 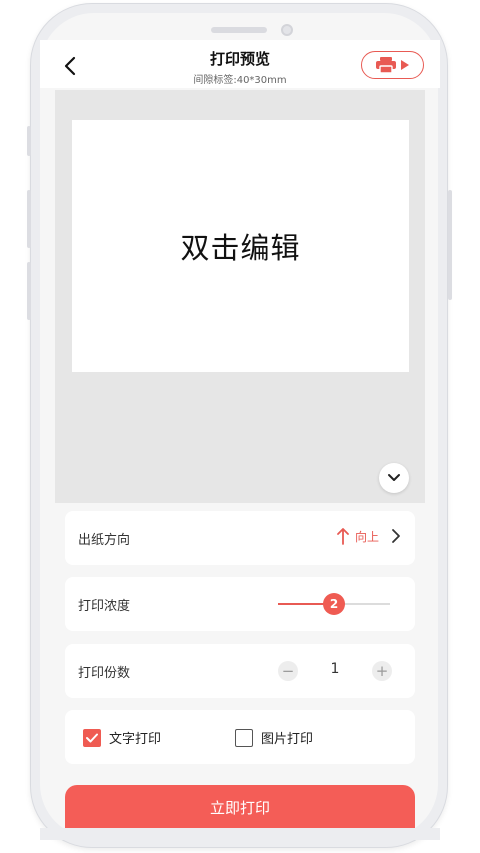 I want to click on back-button, so click(x=70, y=66).